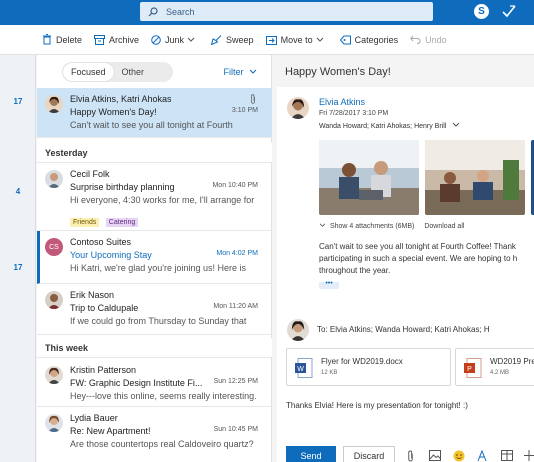 The height and width of the screenshot is (462, 534). Describe the element at coordinates (90, 174) in the screenshot. I see `message-sender: Cecil Folk` at that location.